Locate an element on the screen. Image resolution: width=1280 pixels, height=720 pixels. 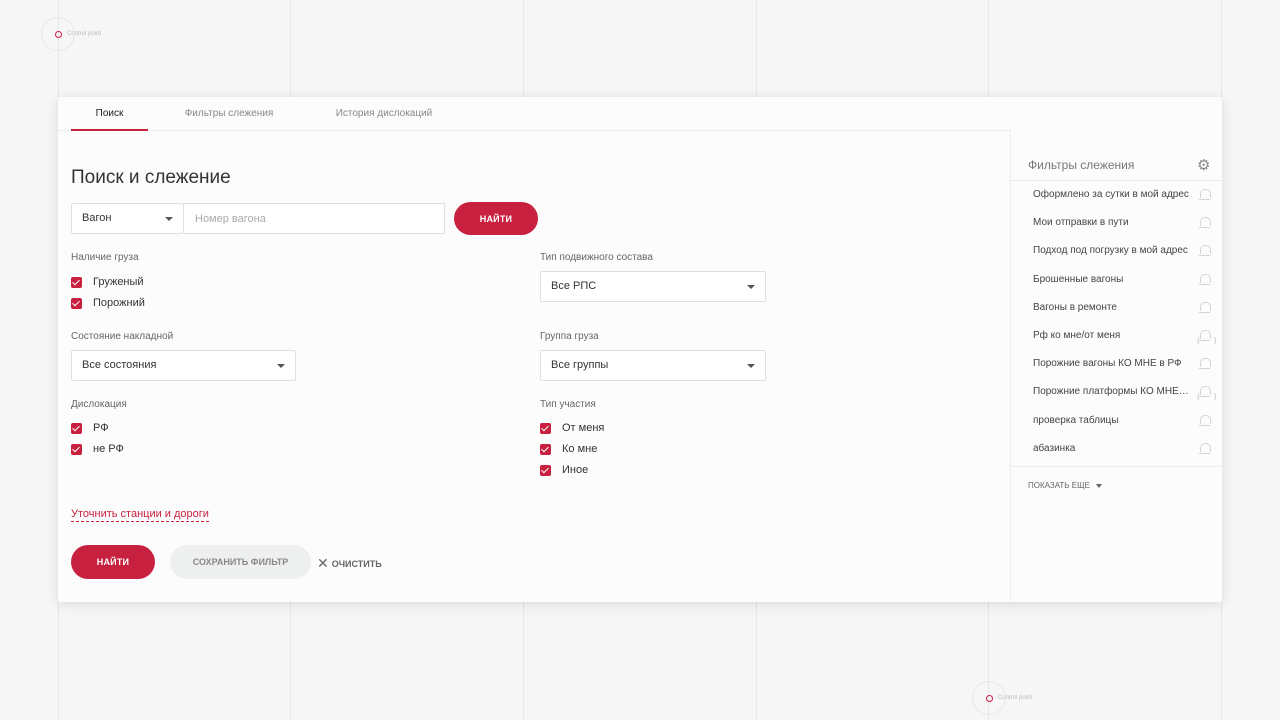
filter-item: Рф ко мне/от меня is located at coordinates (1117, 336).